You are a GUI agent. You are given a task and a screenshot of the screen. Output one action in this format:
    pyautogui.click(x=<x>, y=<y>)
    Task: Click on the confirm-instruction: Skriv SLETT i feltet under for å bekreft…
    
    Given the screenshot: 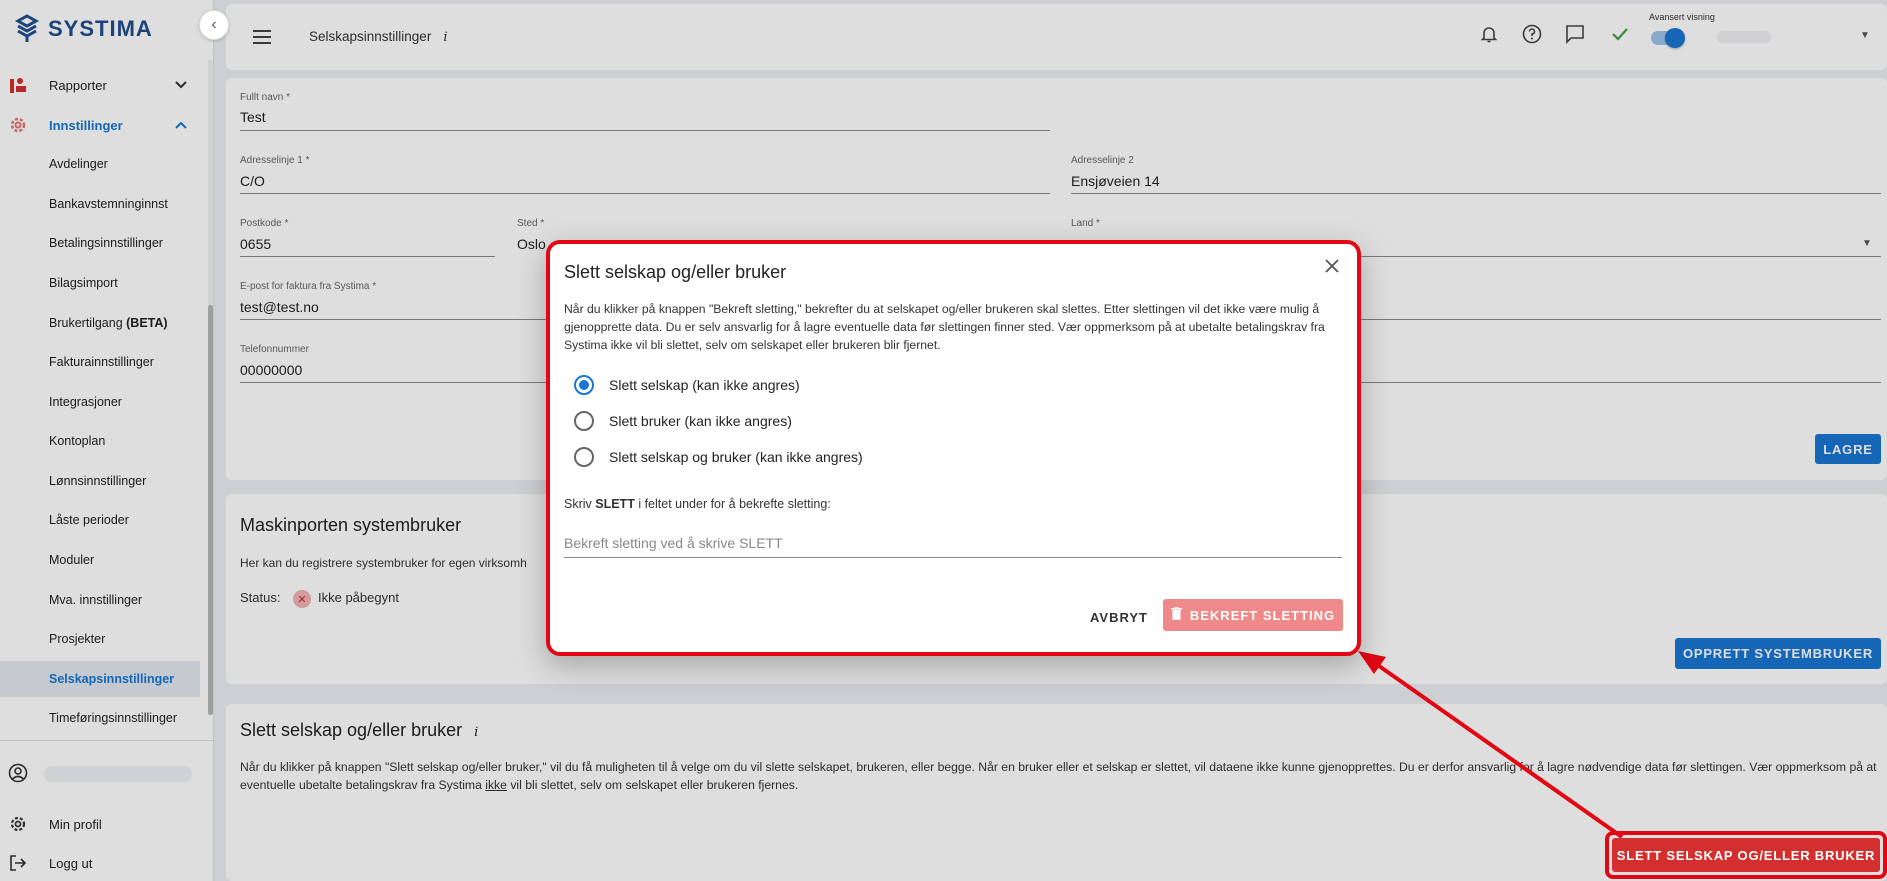 What is the action you would take?
    pyautogui.click(x=697, y=504)
    